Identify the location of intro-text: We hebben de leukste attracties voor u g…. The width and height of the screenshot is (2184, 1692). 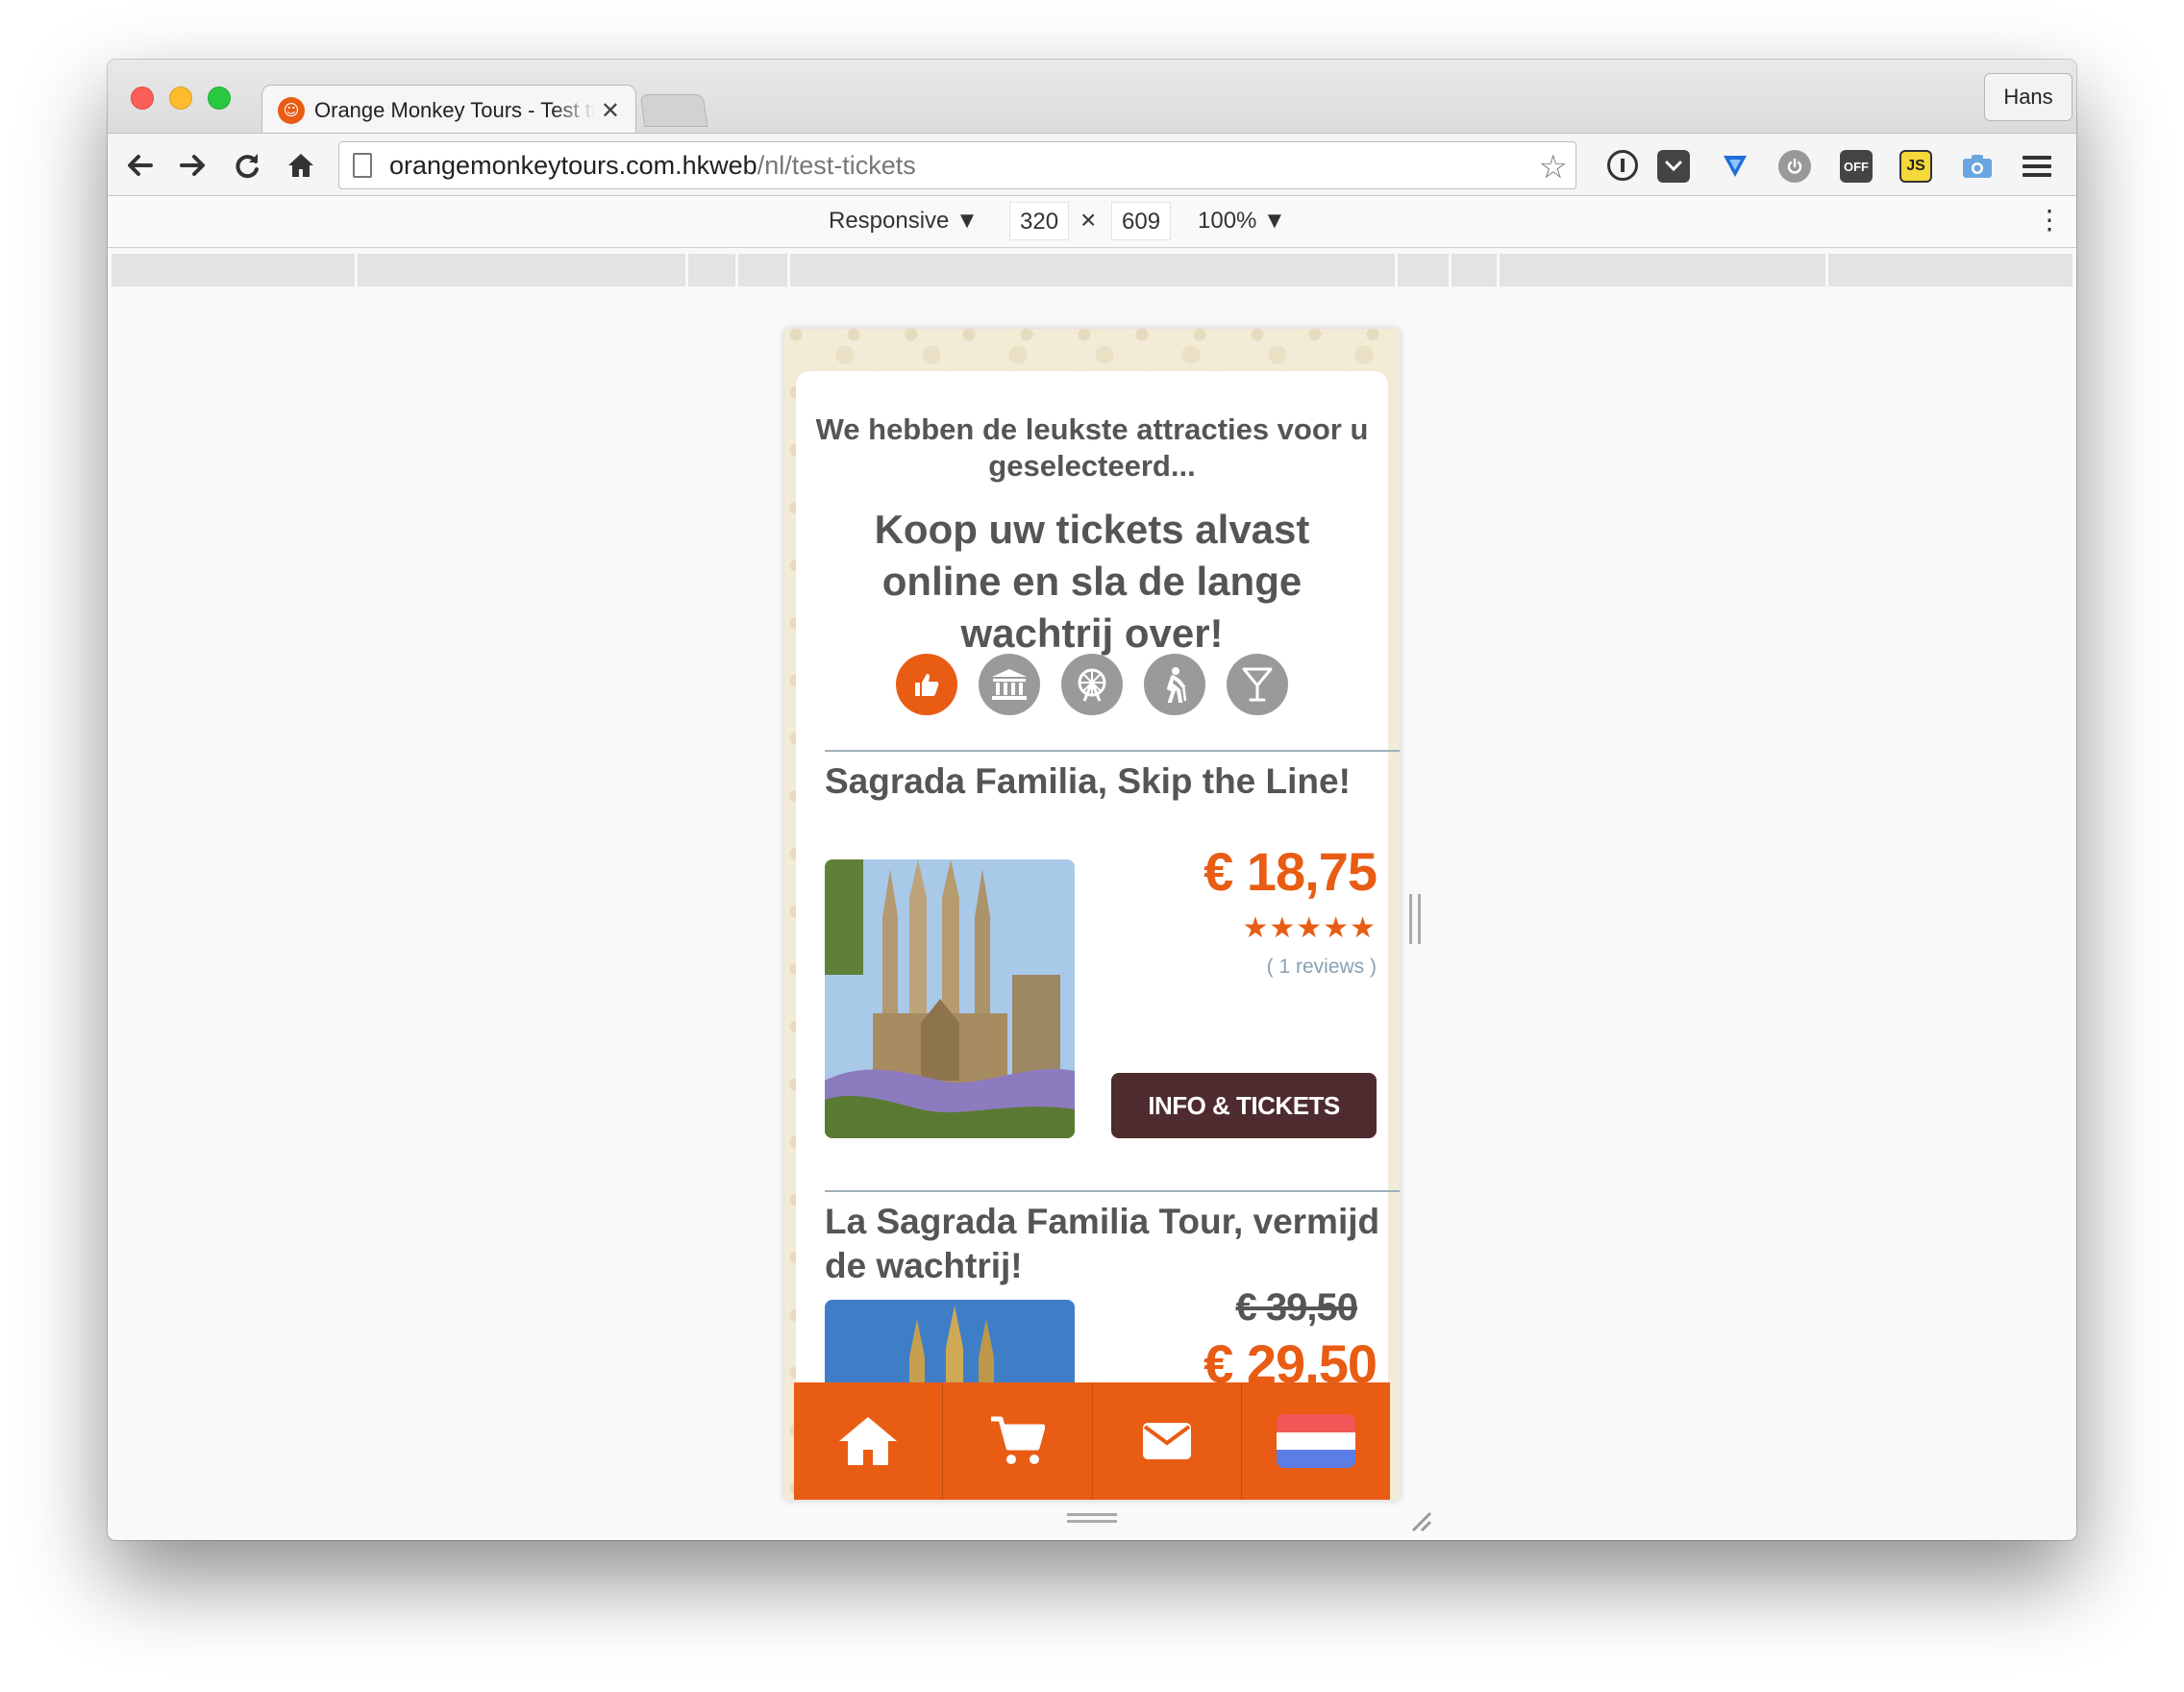
(1092, 447).